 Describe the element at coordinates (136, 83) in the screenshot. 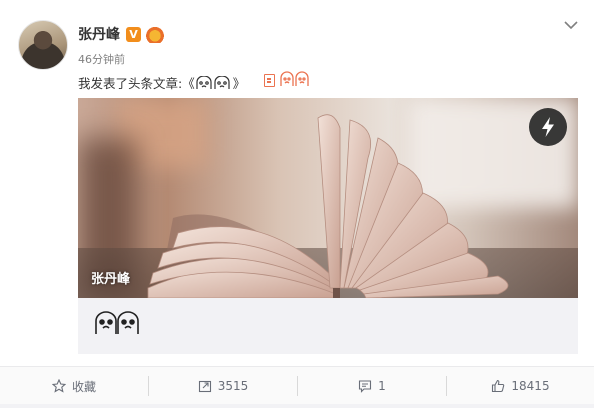

I see `post-text-lead: 我发表了头条文章:《` at that location.